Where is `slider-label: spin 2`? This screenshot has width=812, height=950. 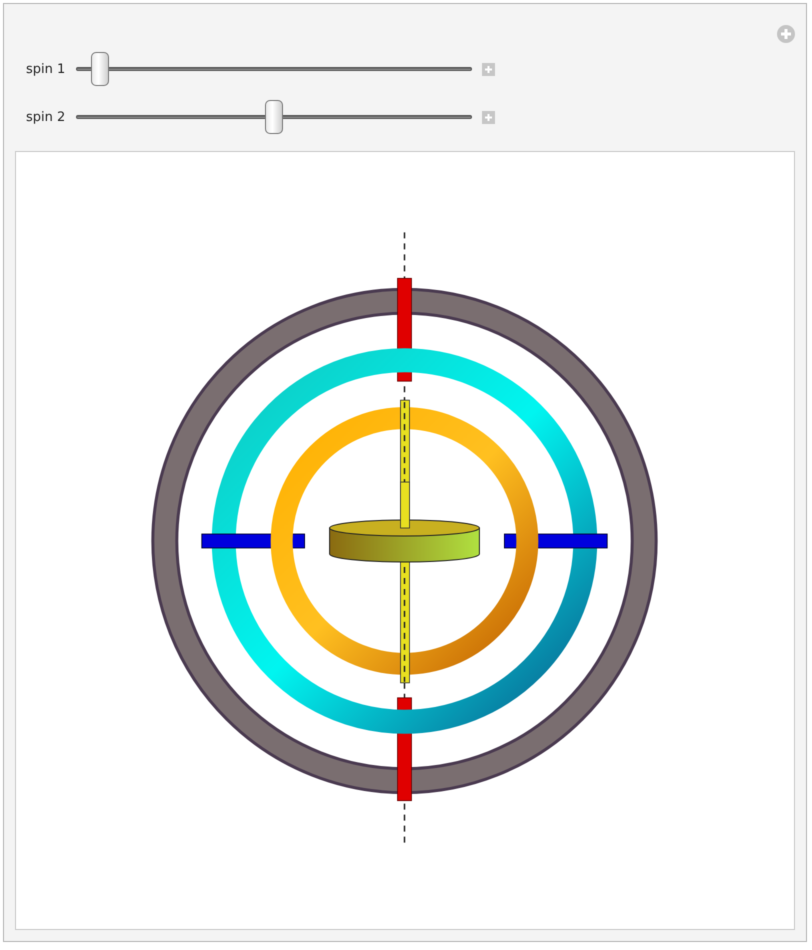 slider-label: spin 2 is located at coordinates (46, 117).